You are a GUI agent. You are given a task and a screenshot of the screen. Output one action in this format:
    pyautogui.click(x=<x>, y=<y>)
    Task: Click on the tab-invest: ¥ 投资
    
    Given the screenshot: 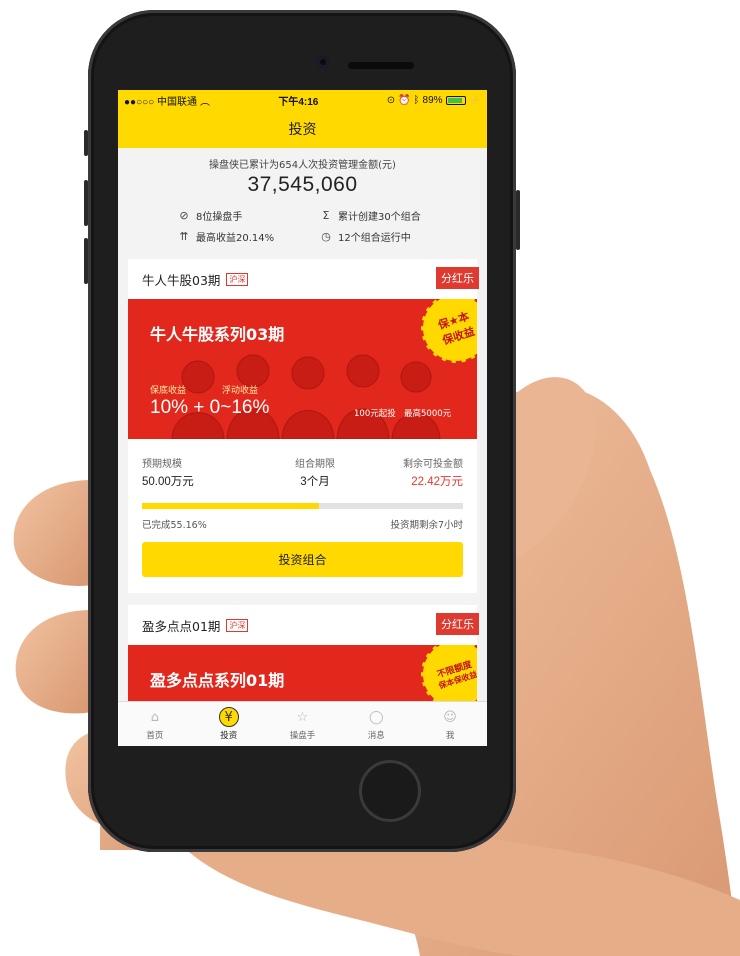 What is the action you would take?
    pyautogui.click(x=229, y=724)
    